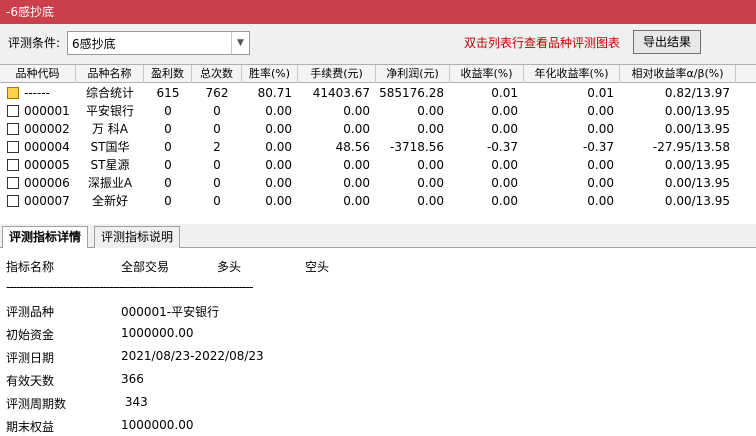  I want to click on detail-value: 366, so click(132, 379).